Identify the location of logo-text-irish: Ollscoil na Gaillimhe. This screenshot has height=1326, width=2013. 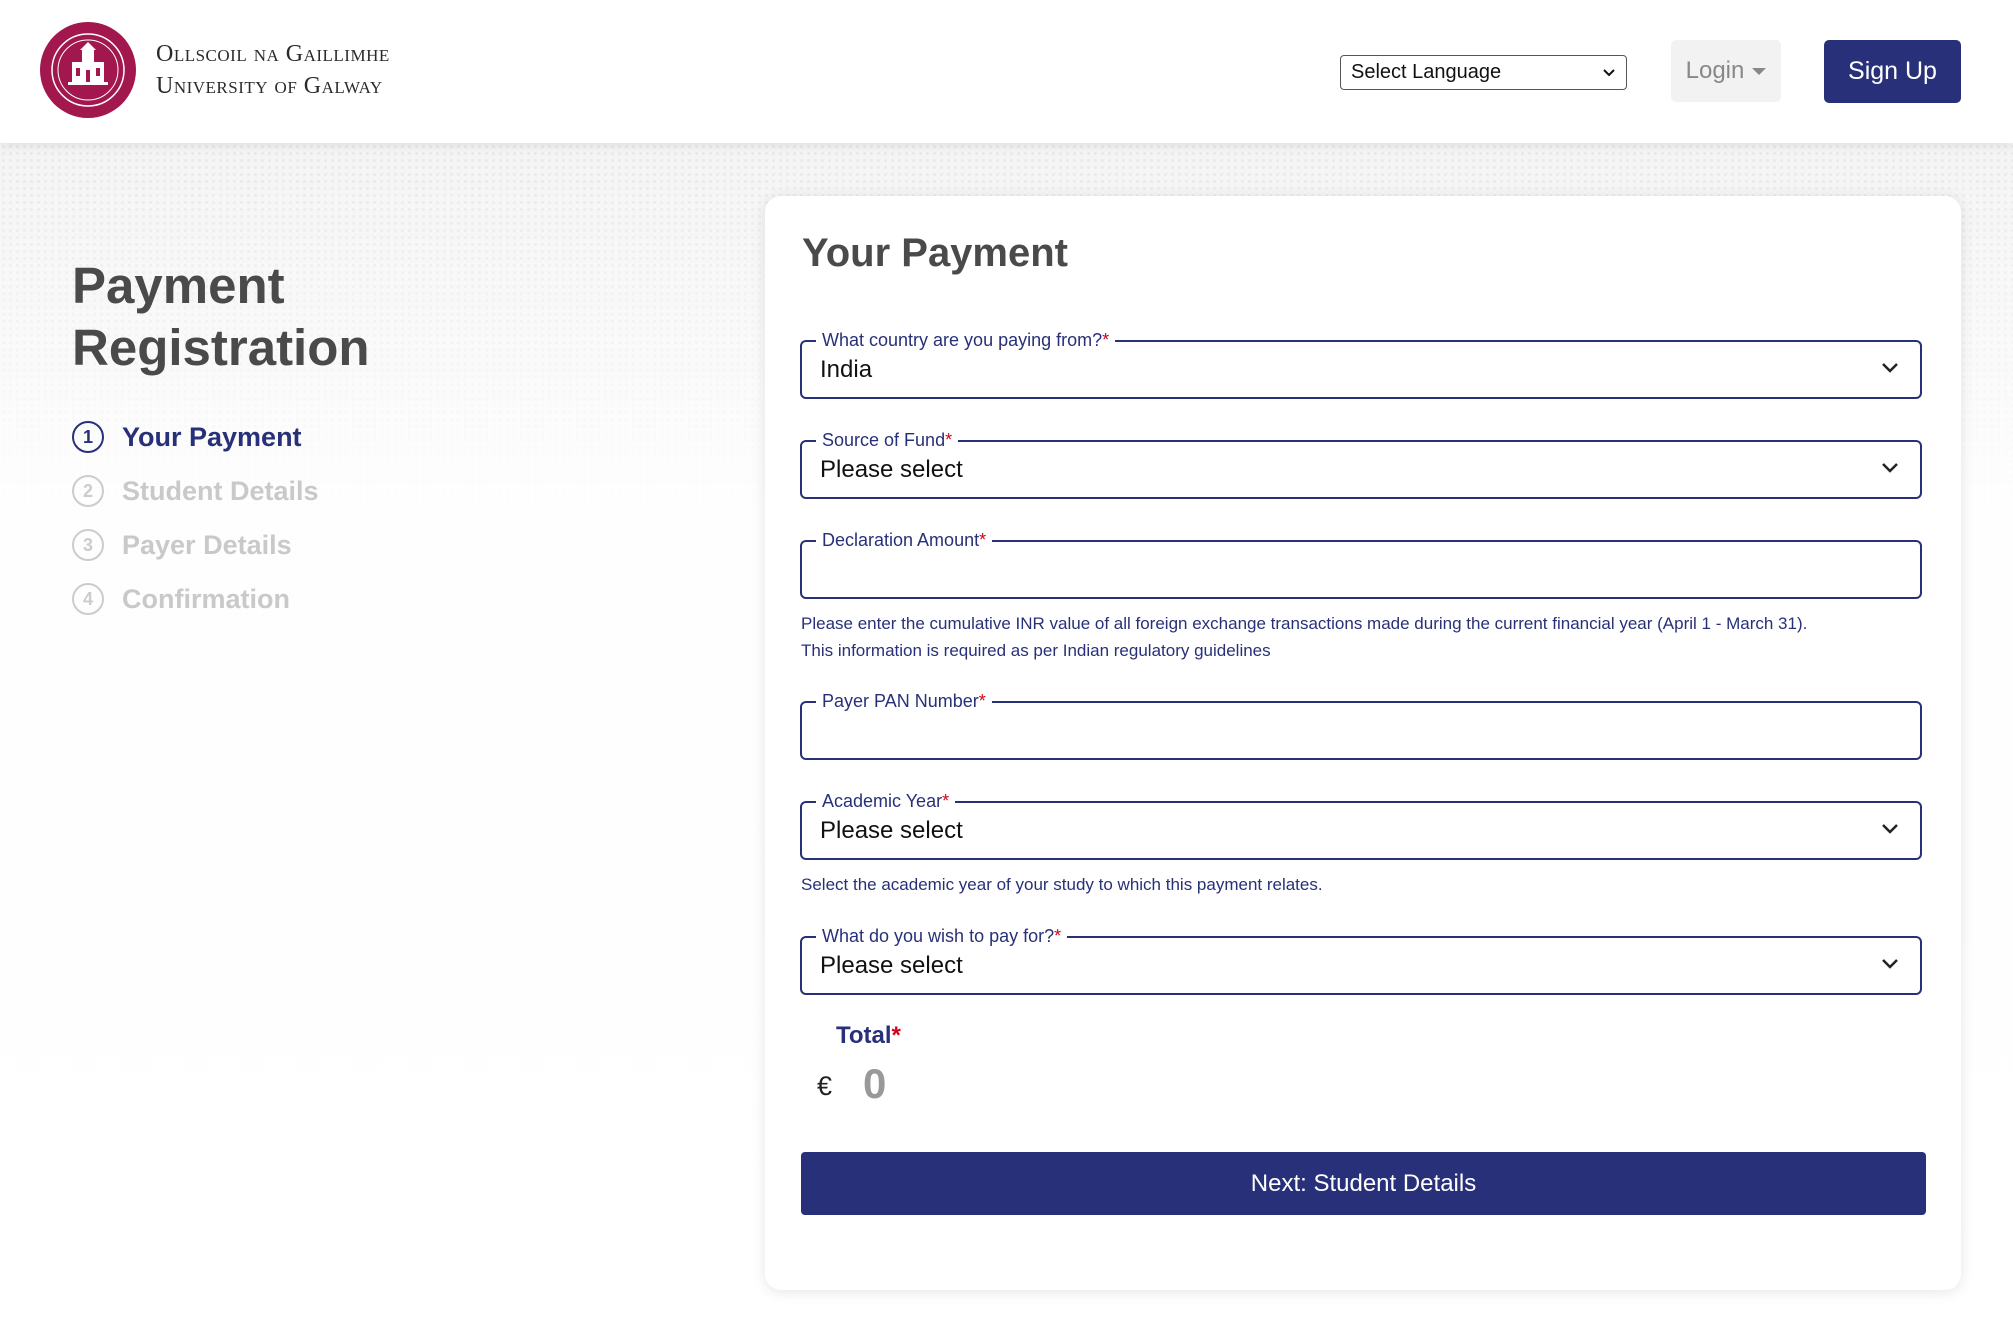
(273, 54).